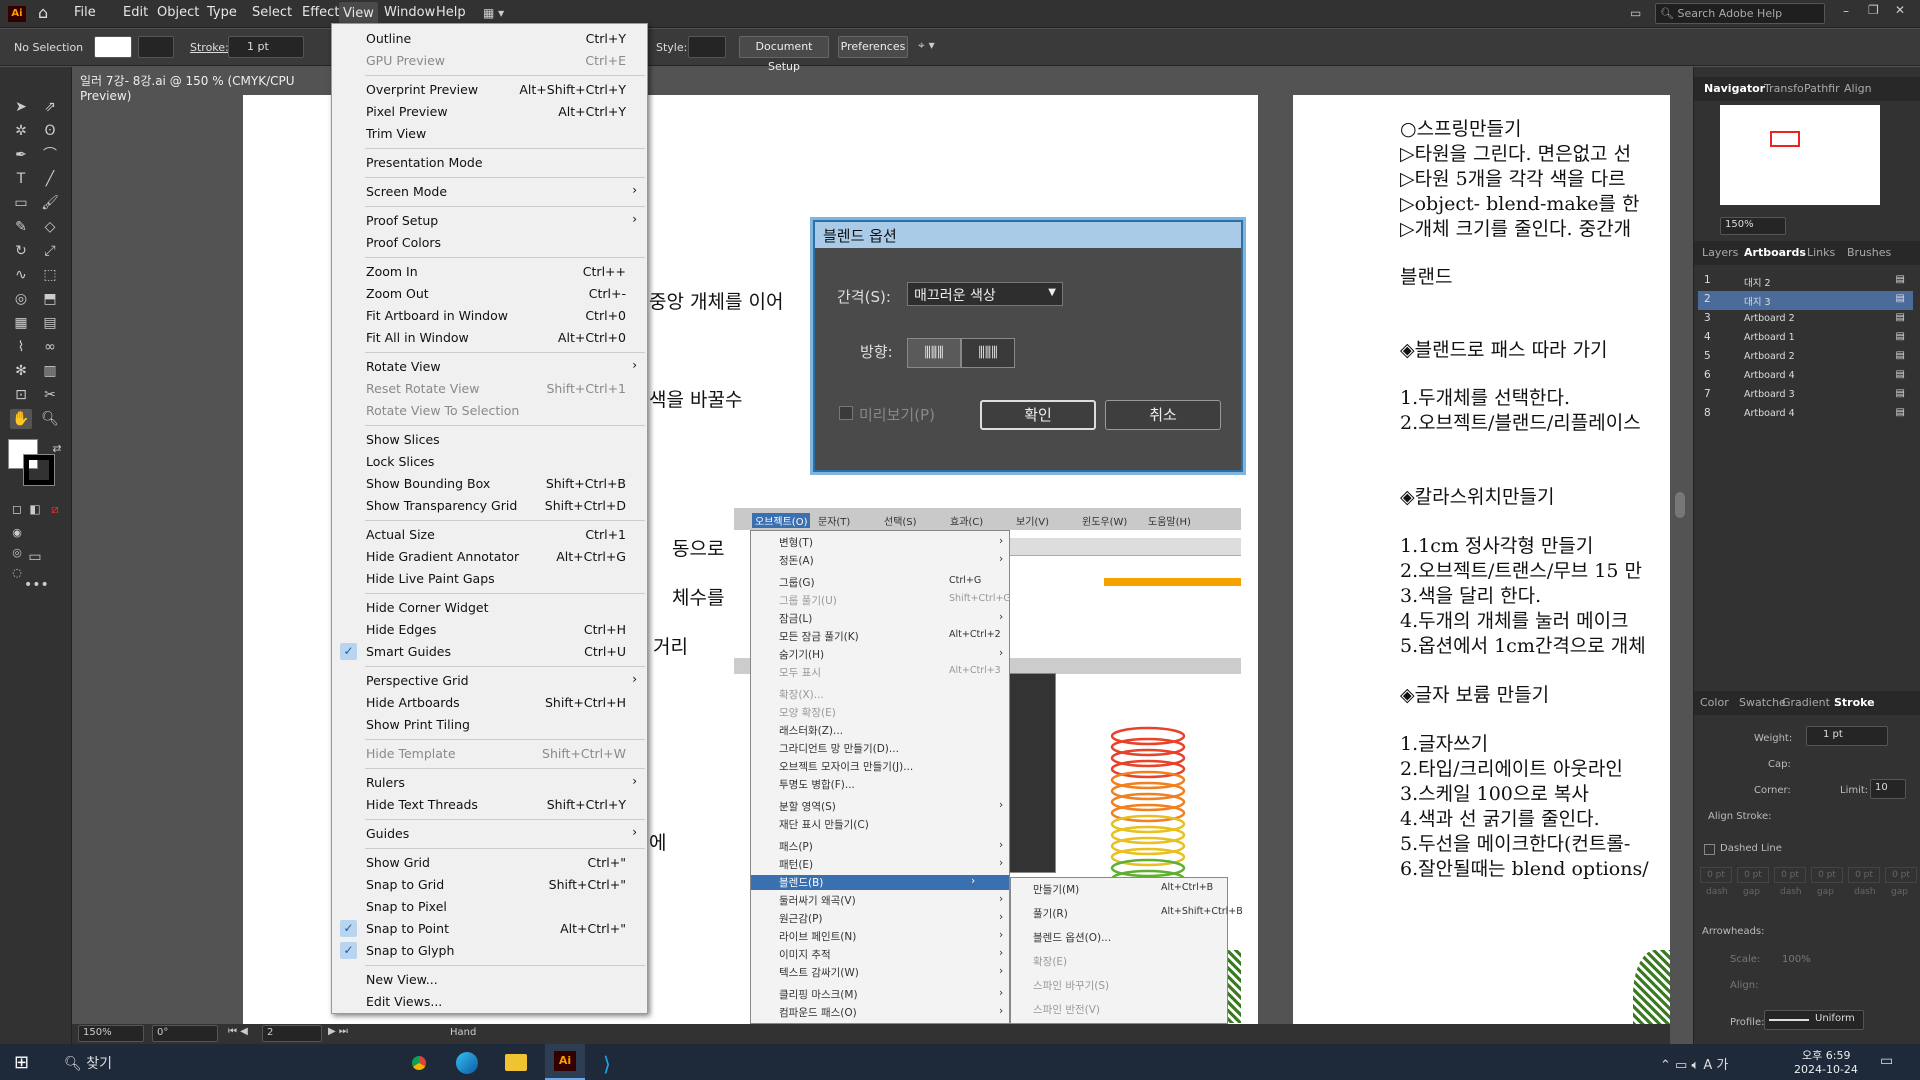 The height and width of the screenshot is (1080, 1920). Describe the element at coordinates (1163, 415) in the screenshot. I see `cancel-button: 취소` at that location.